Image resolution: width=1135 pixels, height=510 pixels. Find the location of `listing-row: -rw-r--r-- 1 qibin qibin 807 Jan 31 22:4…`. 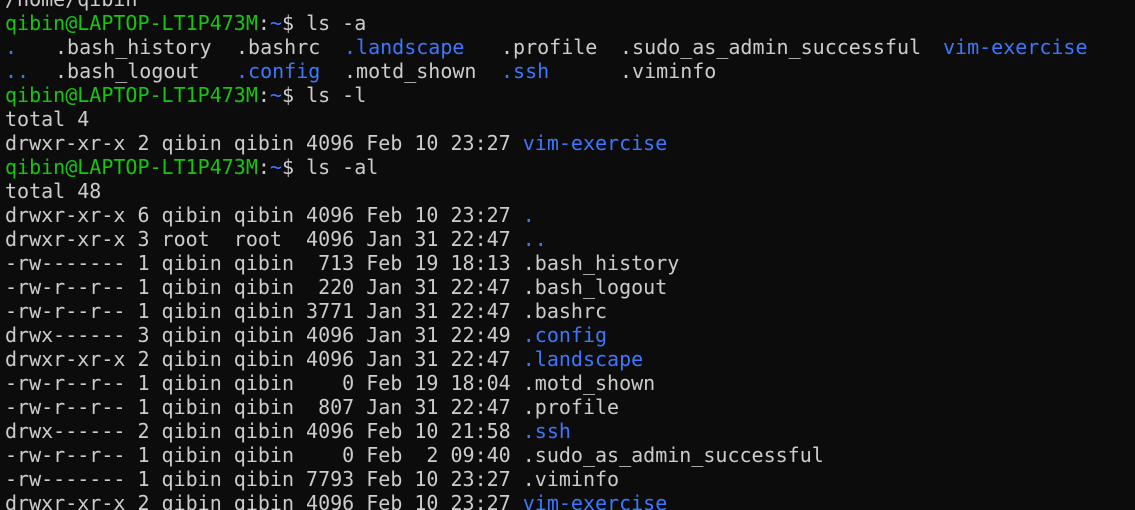

listing-row: -rw-r--r-- 1 qibin qibin 807 Jan 31 22:4… is located at coordinates (312, 407).